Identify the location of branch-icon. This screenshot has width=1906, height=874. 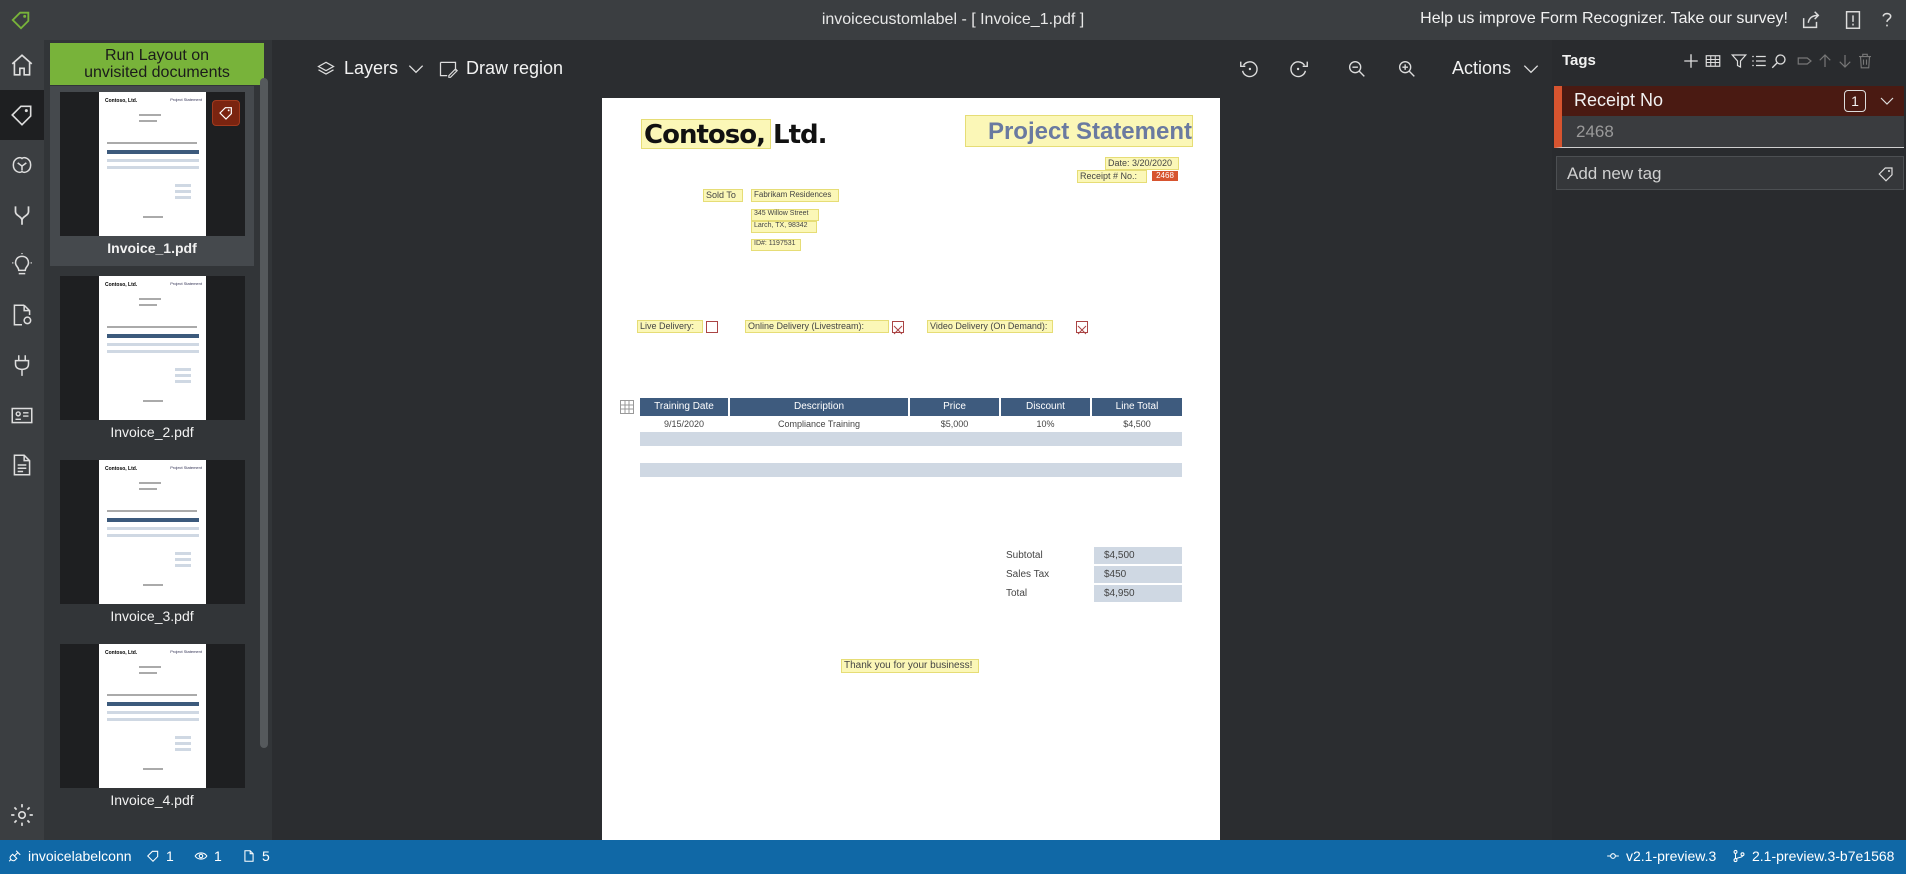
(1739, 856).